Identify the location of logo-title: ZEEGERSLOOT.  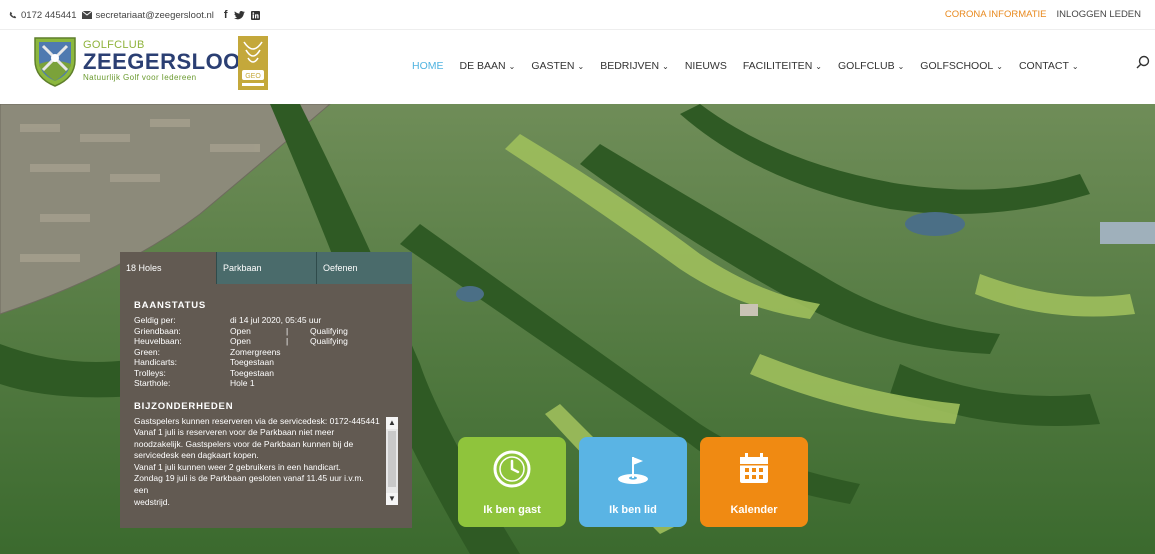
(169, 61).